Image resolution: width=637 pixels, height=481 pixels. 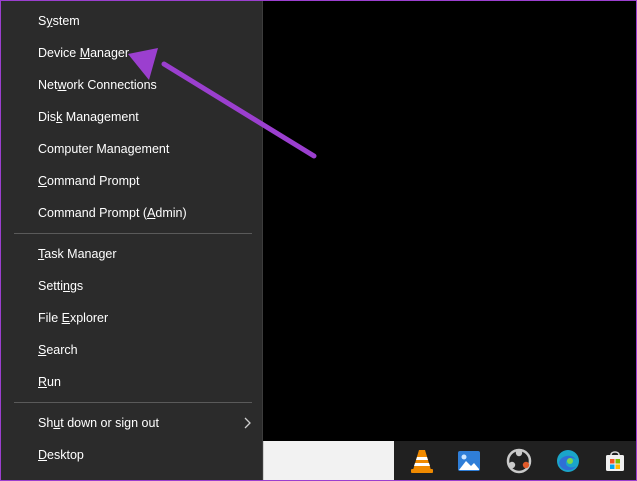 What do you see at coordinates (131, 149) in the screenshot?
I see `menu-item-computer-management: Computer Management` at bounding box center [131, 149].